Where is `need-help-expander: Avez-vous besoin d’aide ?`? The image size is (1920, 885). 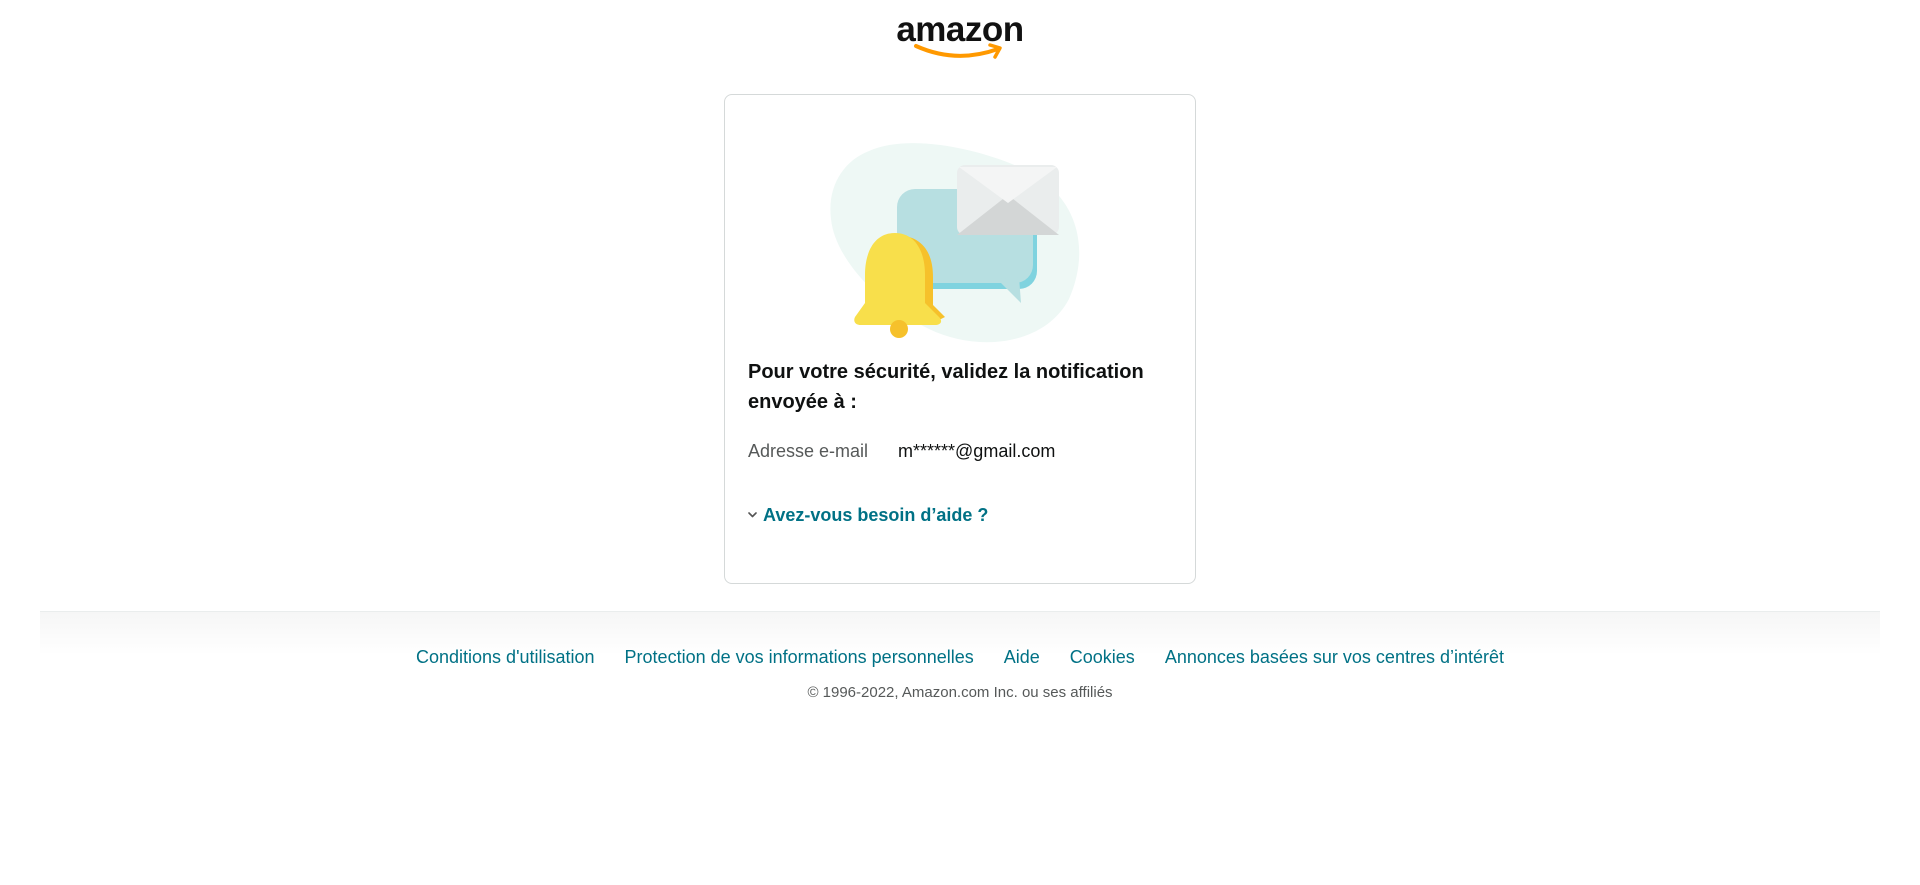
need-help-expander: Avez-vous besoin d’aide ? is located at coordinates (868, 515).